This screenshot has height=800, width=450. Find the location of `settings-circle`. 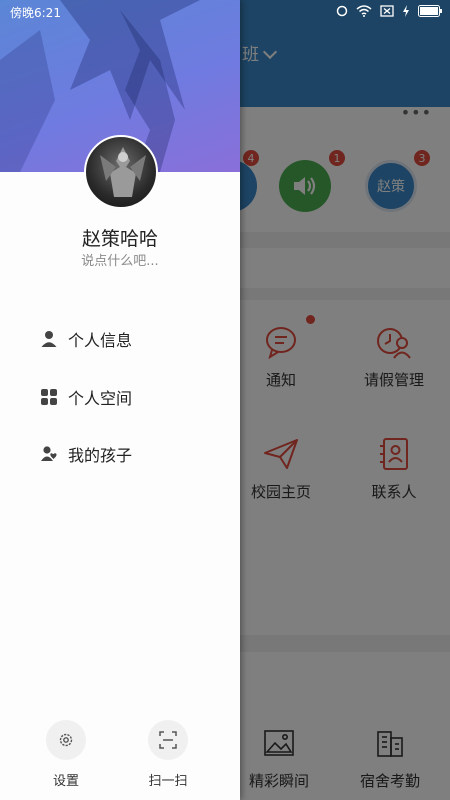

settings-circle is located at coordinates (66, 740).